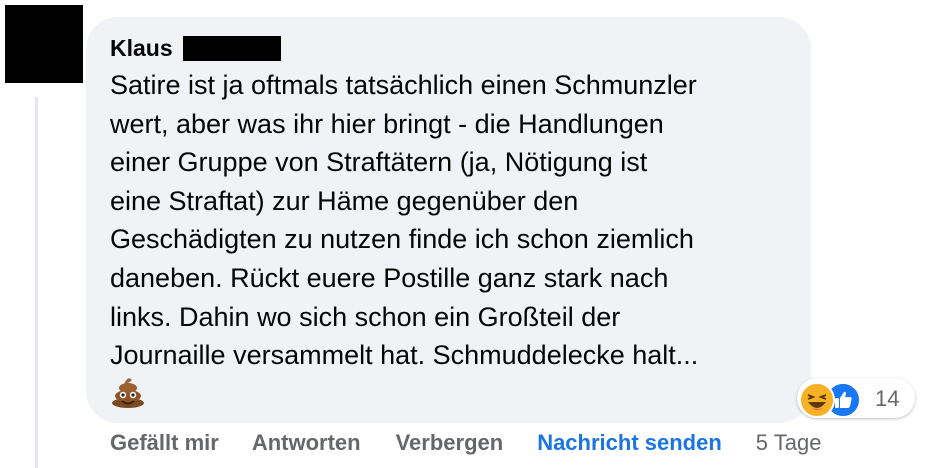  I want to click on hide-button: Verbergen, so click(450, 443).